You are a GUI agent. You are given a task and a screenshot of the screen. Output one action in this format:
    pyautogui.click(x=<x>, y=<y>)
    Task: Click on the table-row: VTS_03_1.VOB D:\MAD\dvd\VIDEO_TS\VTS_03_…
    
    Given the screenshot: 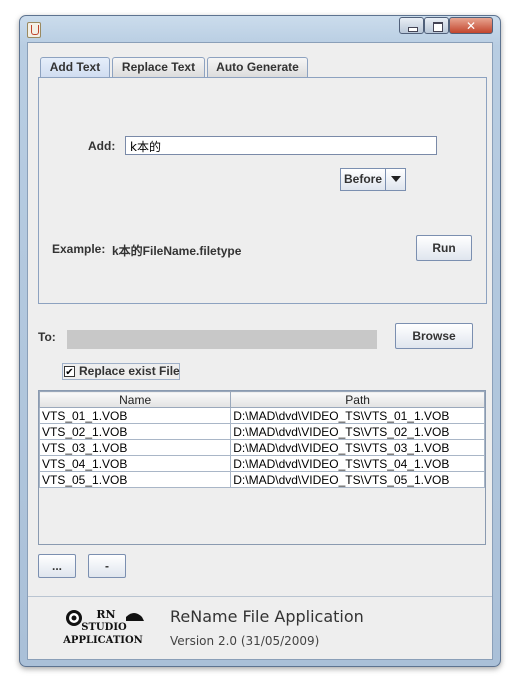 What is the action you would take?
    pyautogui.click(x=261, y=447)
    